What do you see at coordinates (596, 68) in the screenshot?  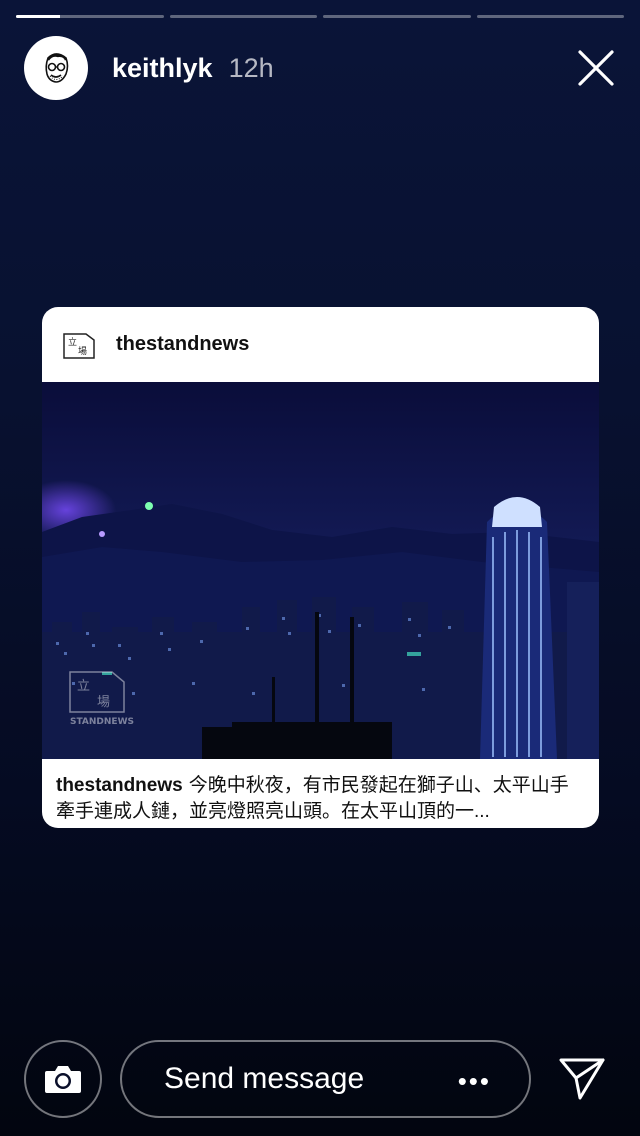 I see `close-icon` at bounding box center [596, 68].